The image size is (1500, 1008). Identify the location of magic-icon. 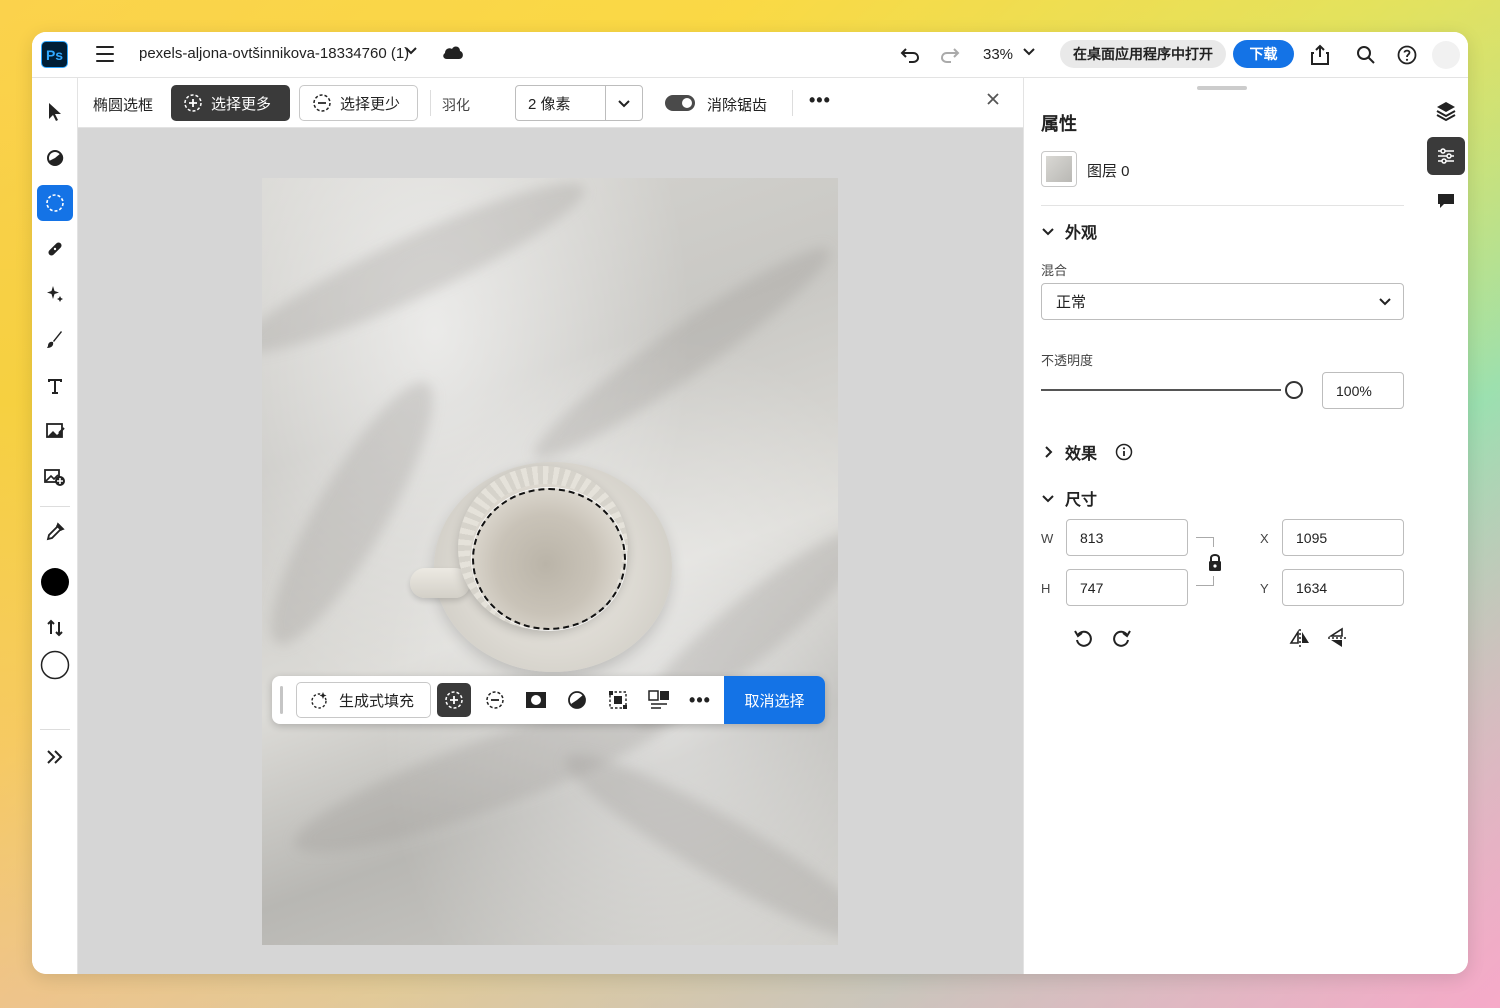
(55, 294).